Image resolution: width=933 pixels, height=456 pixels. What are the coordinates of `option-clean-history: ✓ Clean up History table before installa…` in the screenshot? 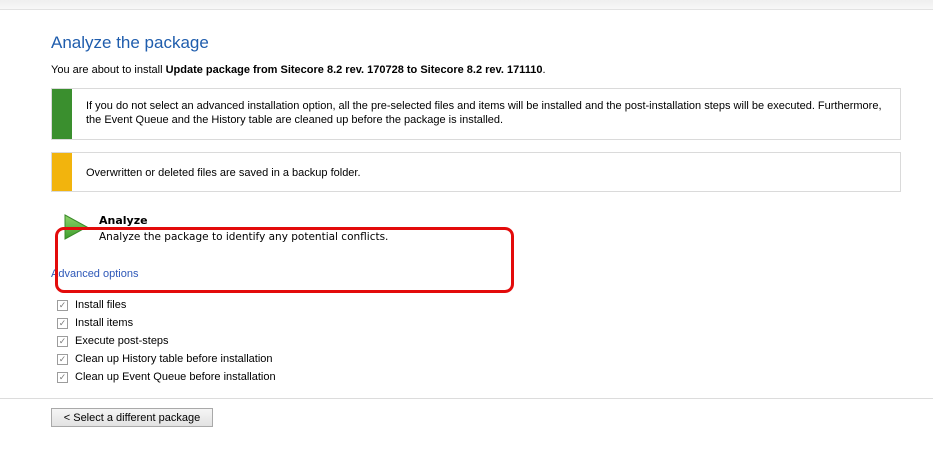 It's located at (166, 359).